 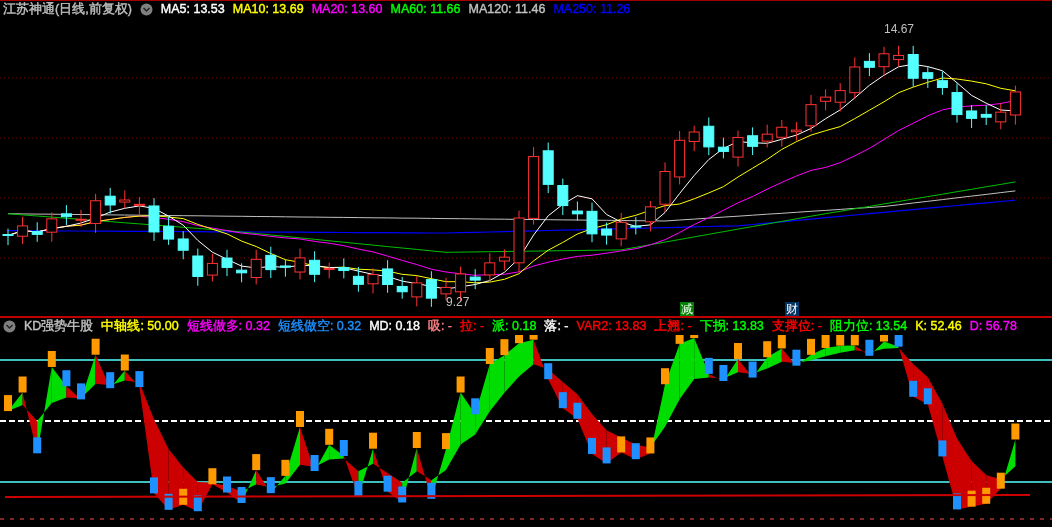 I want to click on stock-title: 江苏神通(日线,前复权), so click(x=67, y=9).